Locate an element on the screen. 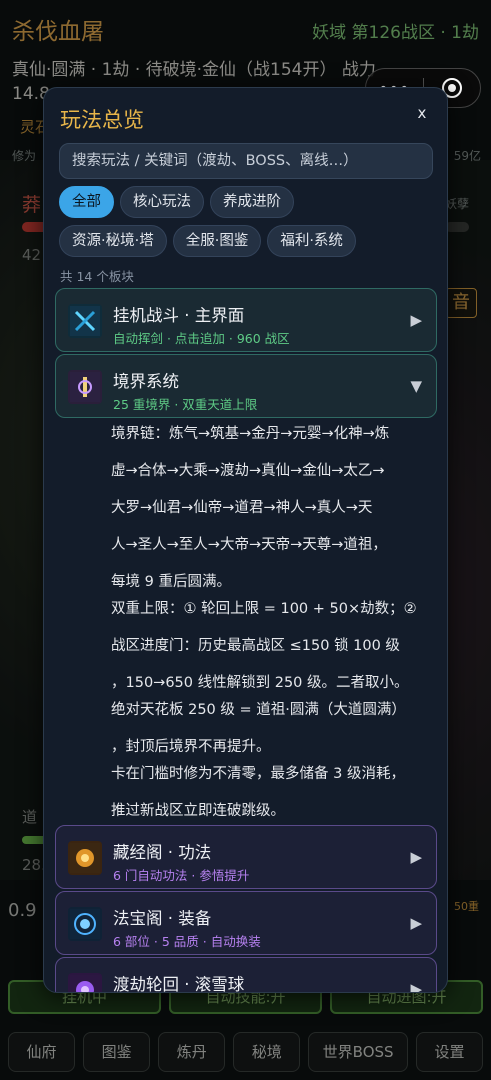  detail-line: 绝对天花板 250 级 = 道祖·圆满（大道圆满） is located at coordinates (258, 710).